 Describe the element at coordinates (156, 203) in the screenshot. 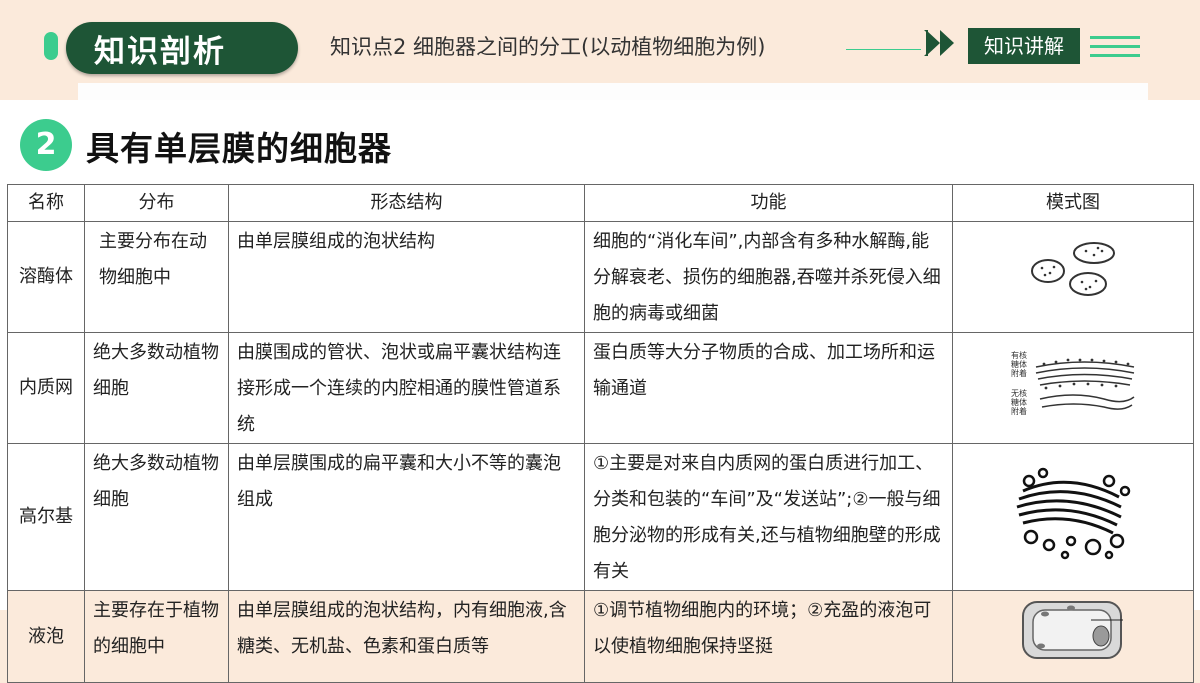

I see `column-header: 分布` at that location.